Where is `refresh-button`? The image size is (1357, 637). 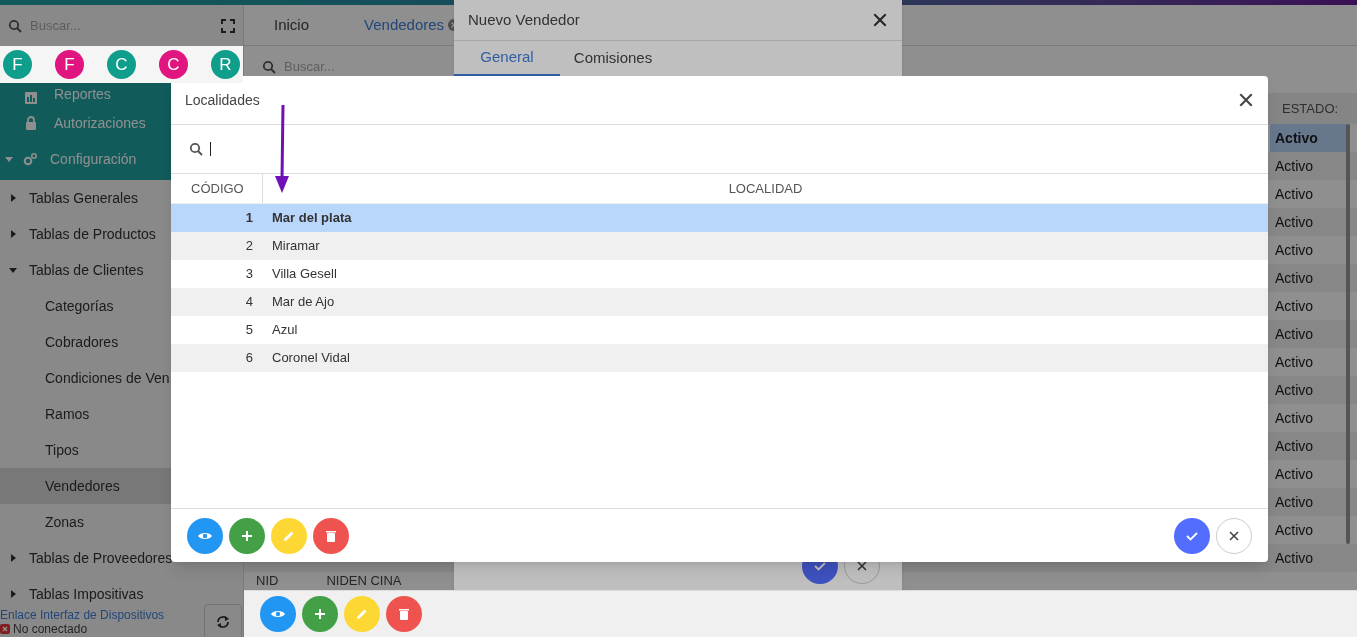 refresh-button is located at coordinates (223, 620).